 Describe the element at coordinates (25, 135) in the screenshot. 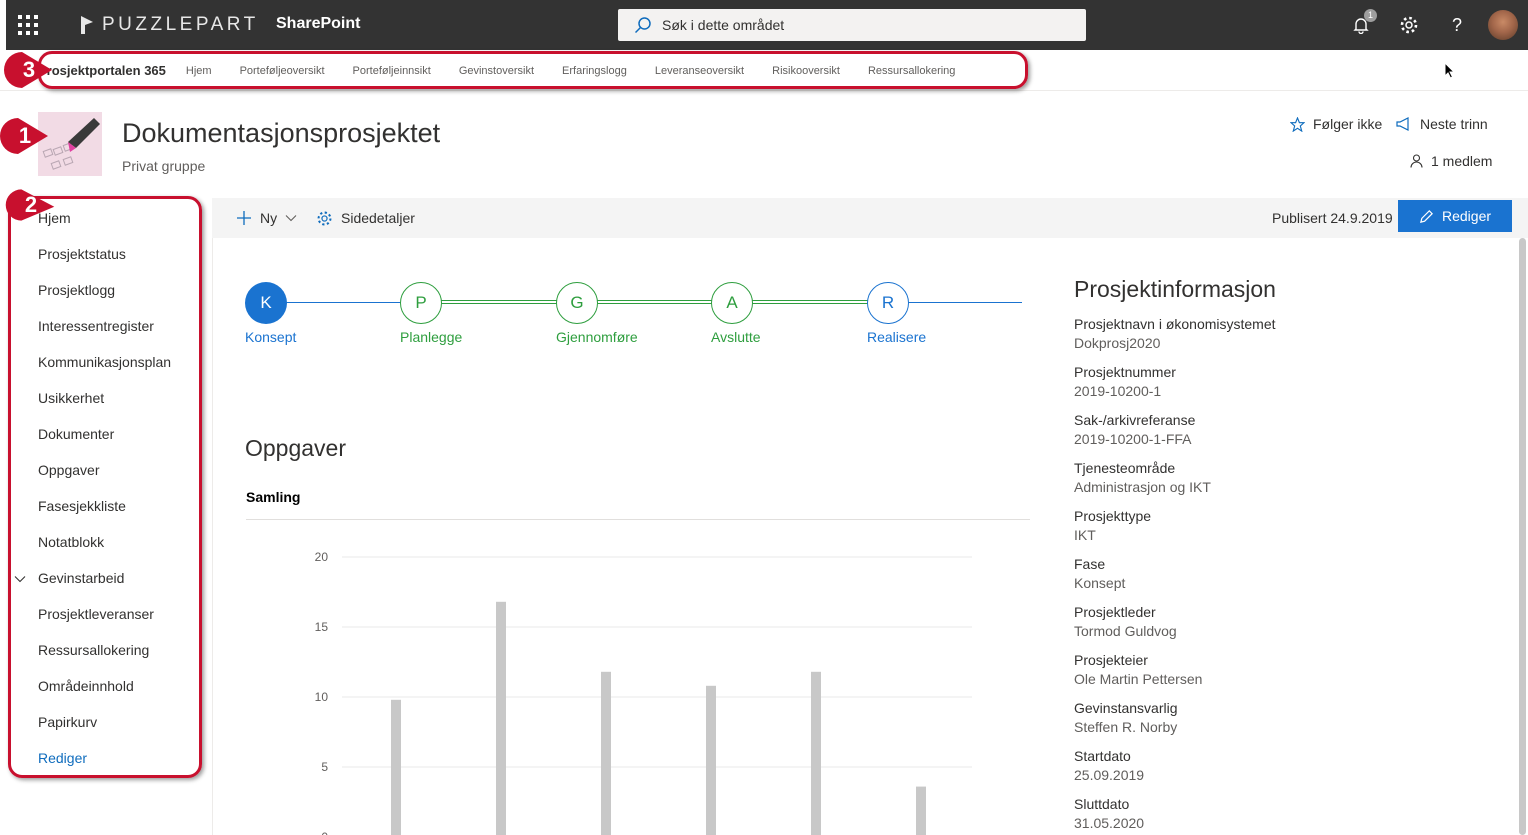

I see `annotation-number-1: 1` at that location.